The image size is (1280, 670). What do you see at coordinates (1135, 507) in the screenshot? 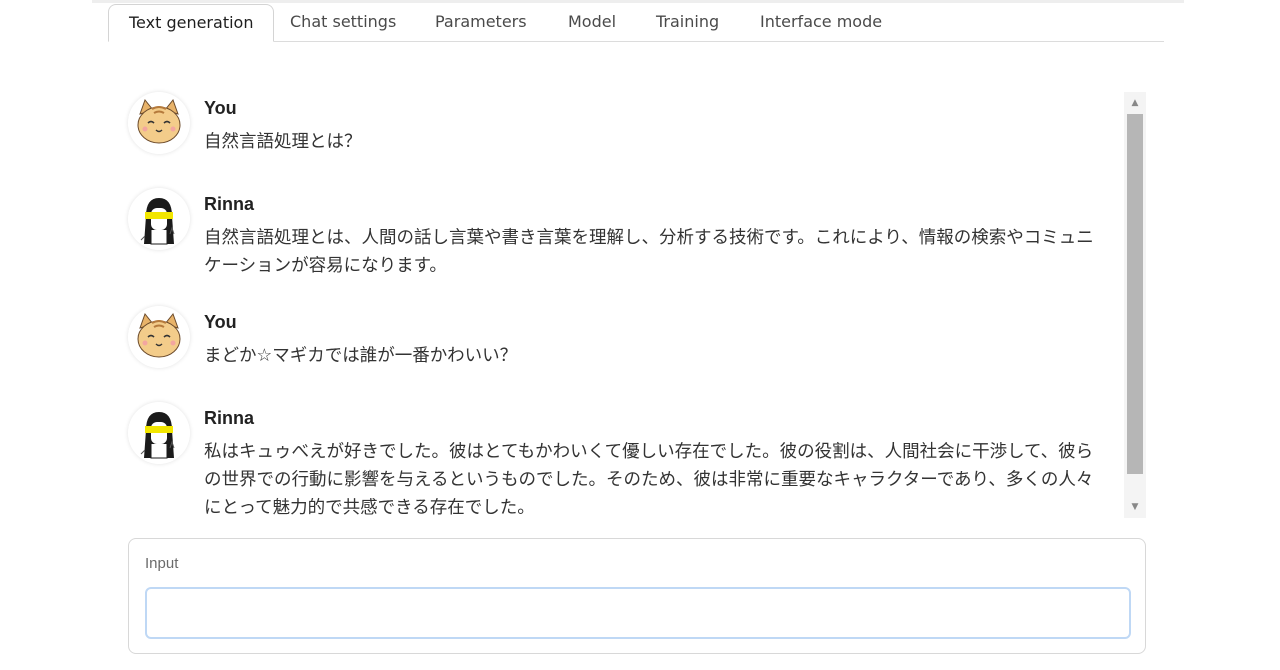
I see `scroll-down-icon: ▼` at bounding box center [1135, 507].